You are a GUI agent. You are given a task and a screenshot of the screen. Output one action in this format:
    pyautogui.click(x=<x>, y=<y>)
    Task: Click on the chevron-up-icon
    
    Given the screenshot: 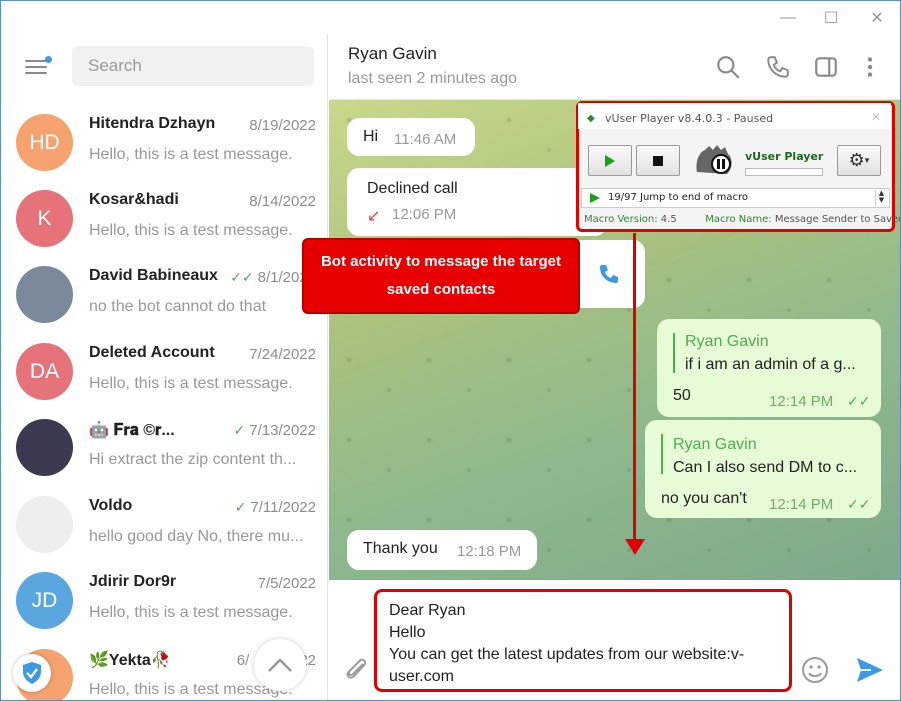 What is the action you would take?
    pyautogui.click(x=280, y=665)
    